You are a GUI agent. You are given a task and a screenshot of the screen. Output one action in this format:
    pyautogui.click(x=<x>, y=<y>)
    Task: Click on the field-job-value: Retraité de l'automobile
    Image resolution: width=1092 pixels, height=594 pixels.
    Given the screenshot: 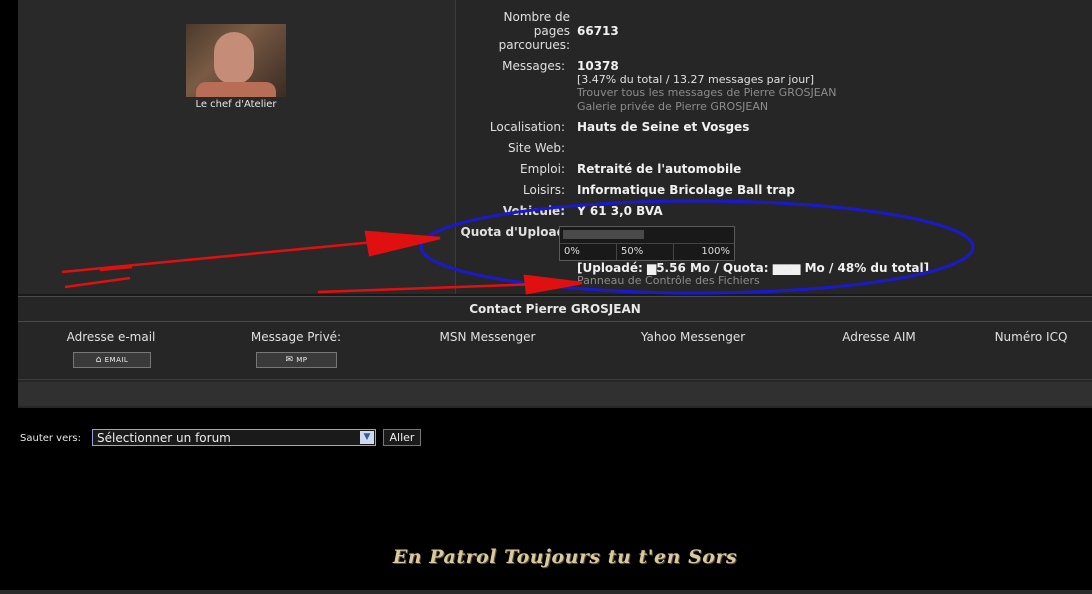 What is the action you would take?
    pyautogui.click(x=659, y=169)
    